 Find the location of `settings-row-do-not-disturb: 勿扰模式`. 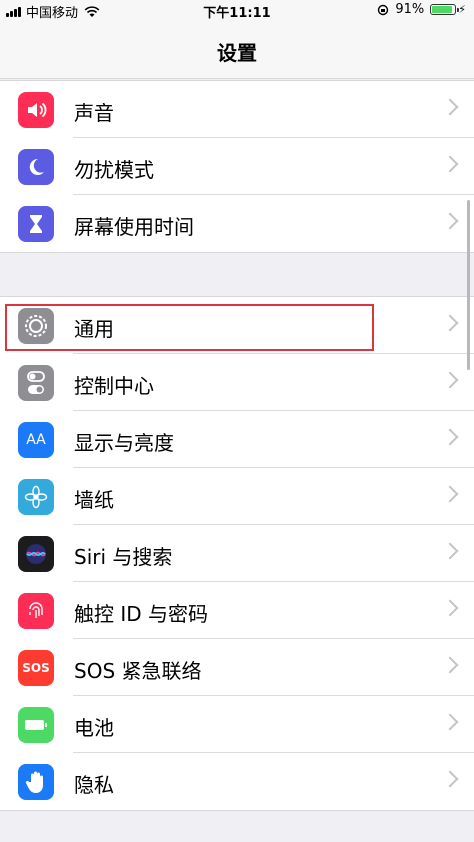

settings-row-do-not-disturb: 勿扰模式 is located at coordinates (237, 166).